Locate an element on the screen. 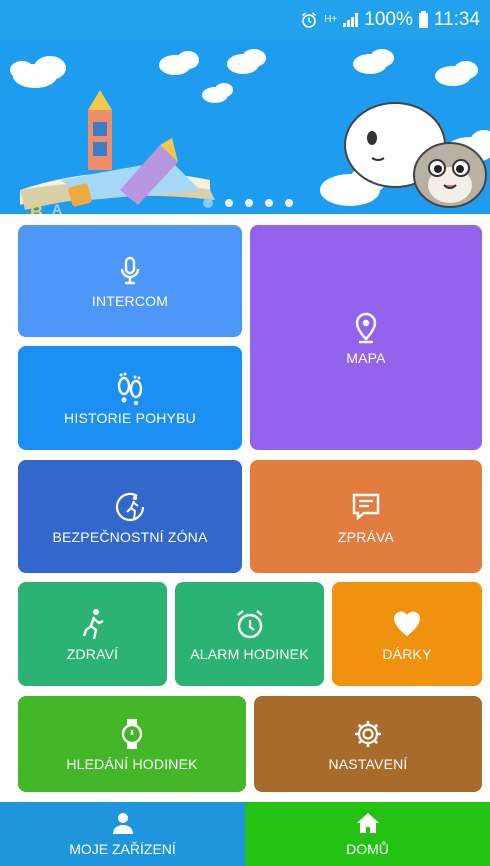 The image size is (490, 866). network-type-label: H+ is located at coordinates (331, 19).